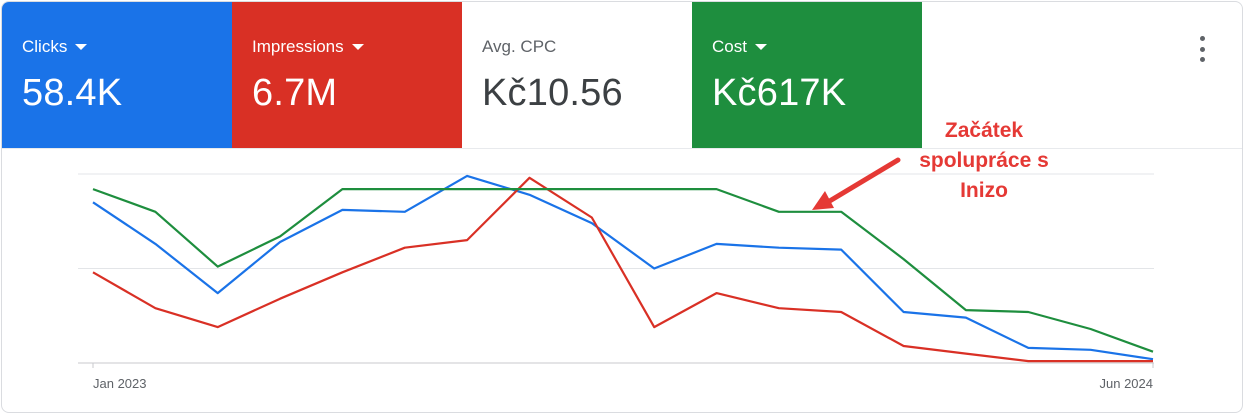 The image size is (1245, 415). What do you see at coordinates (984, 160) in the screenshot?
I see `annotation-text: Začátek spolupráce s Inizo` at bounding box center [984, 160].